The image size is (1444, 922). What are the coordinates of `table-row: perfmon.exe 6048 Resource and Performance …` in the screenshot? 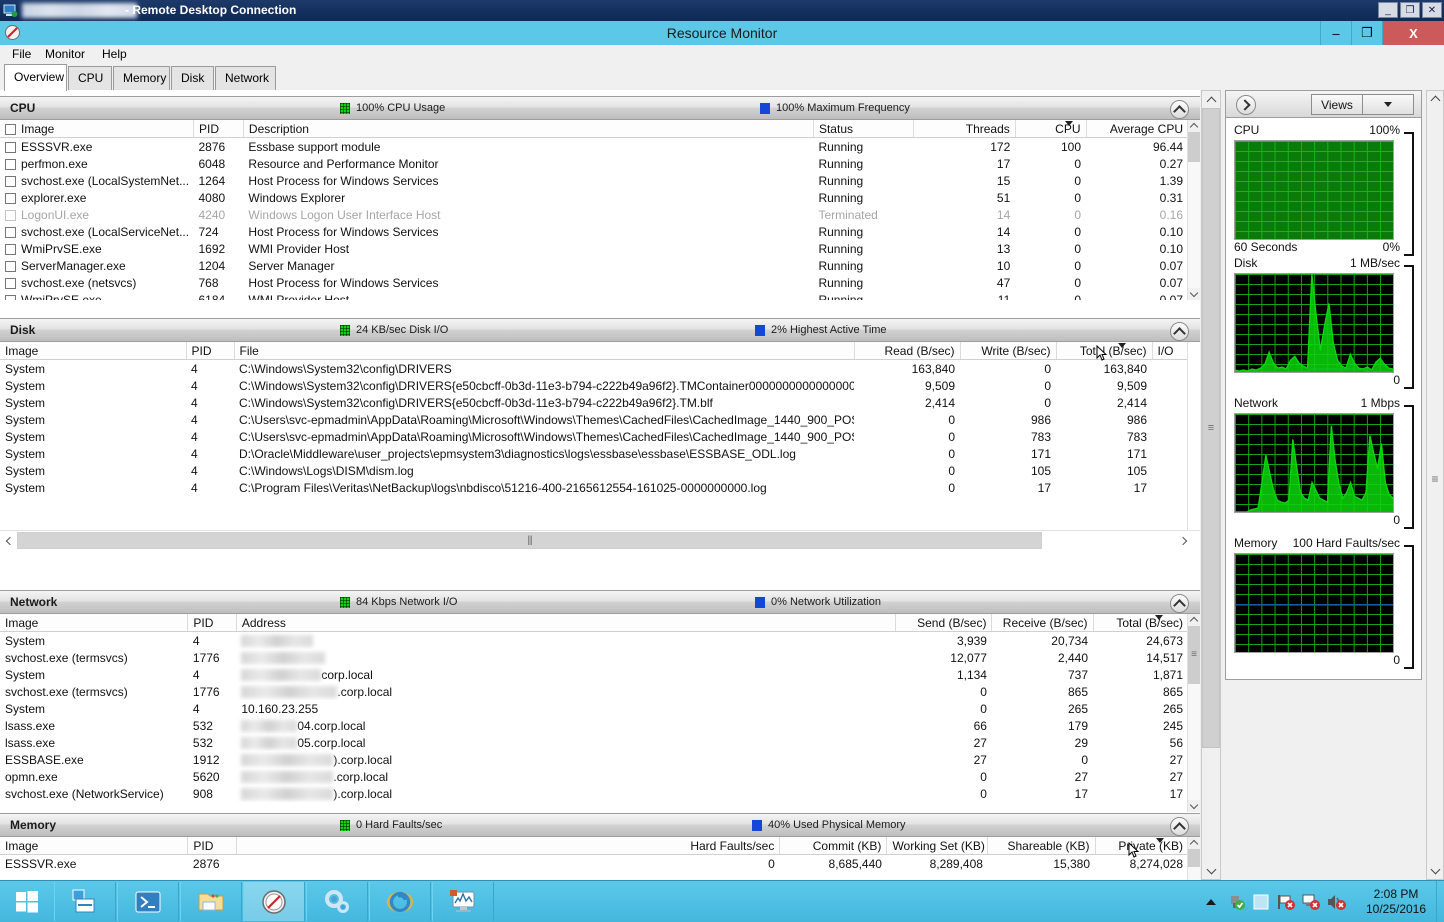 It's located at (594, 163).